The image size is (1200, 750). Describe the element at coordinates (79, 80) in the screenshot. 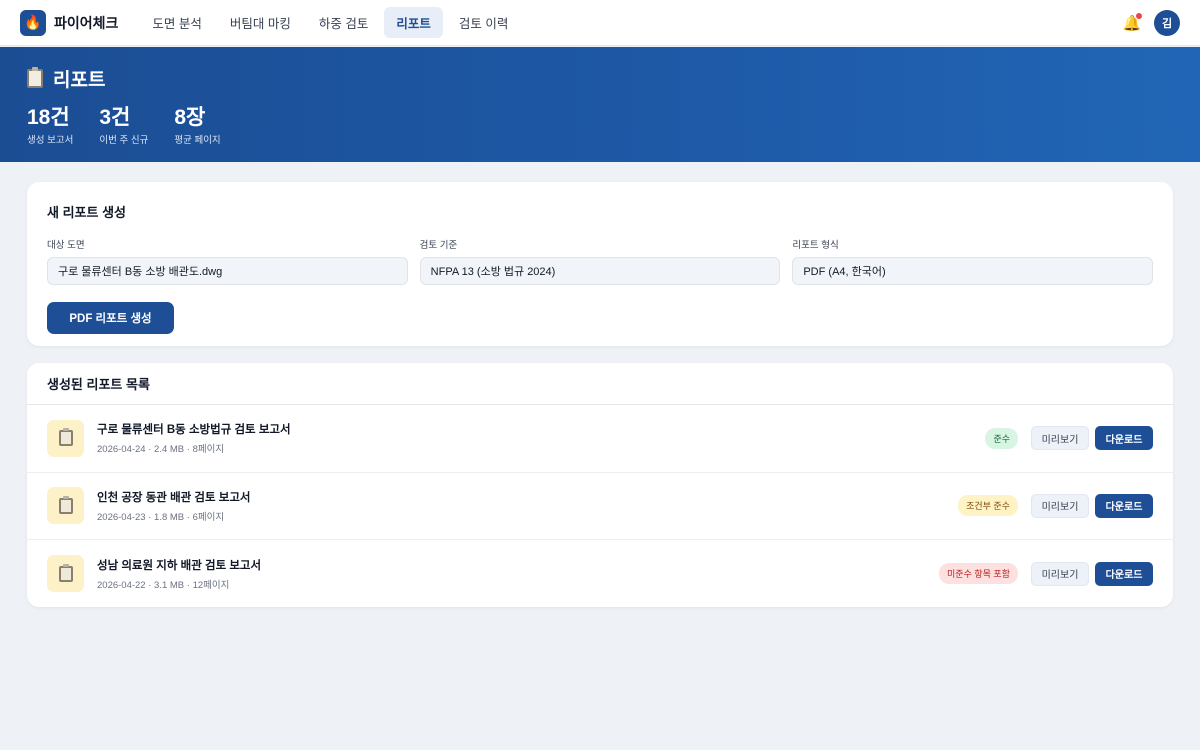

I see `page-title: 리포트` at that location.